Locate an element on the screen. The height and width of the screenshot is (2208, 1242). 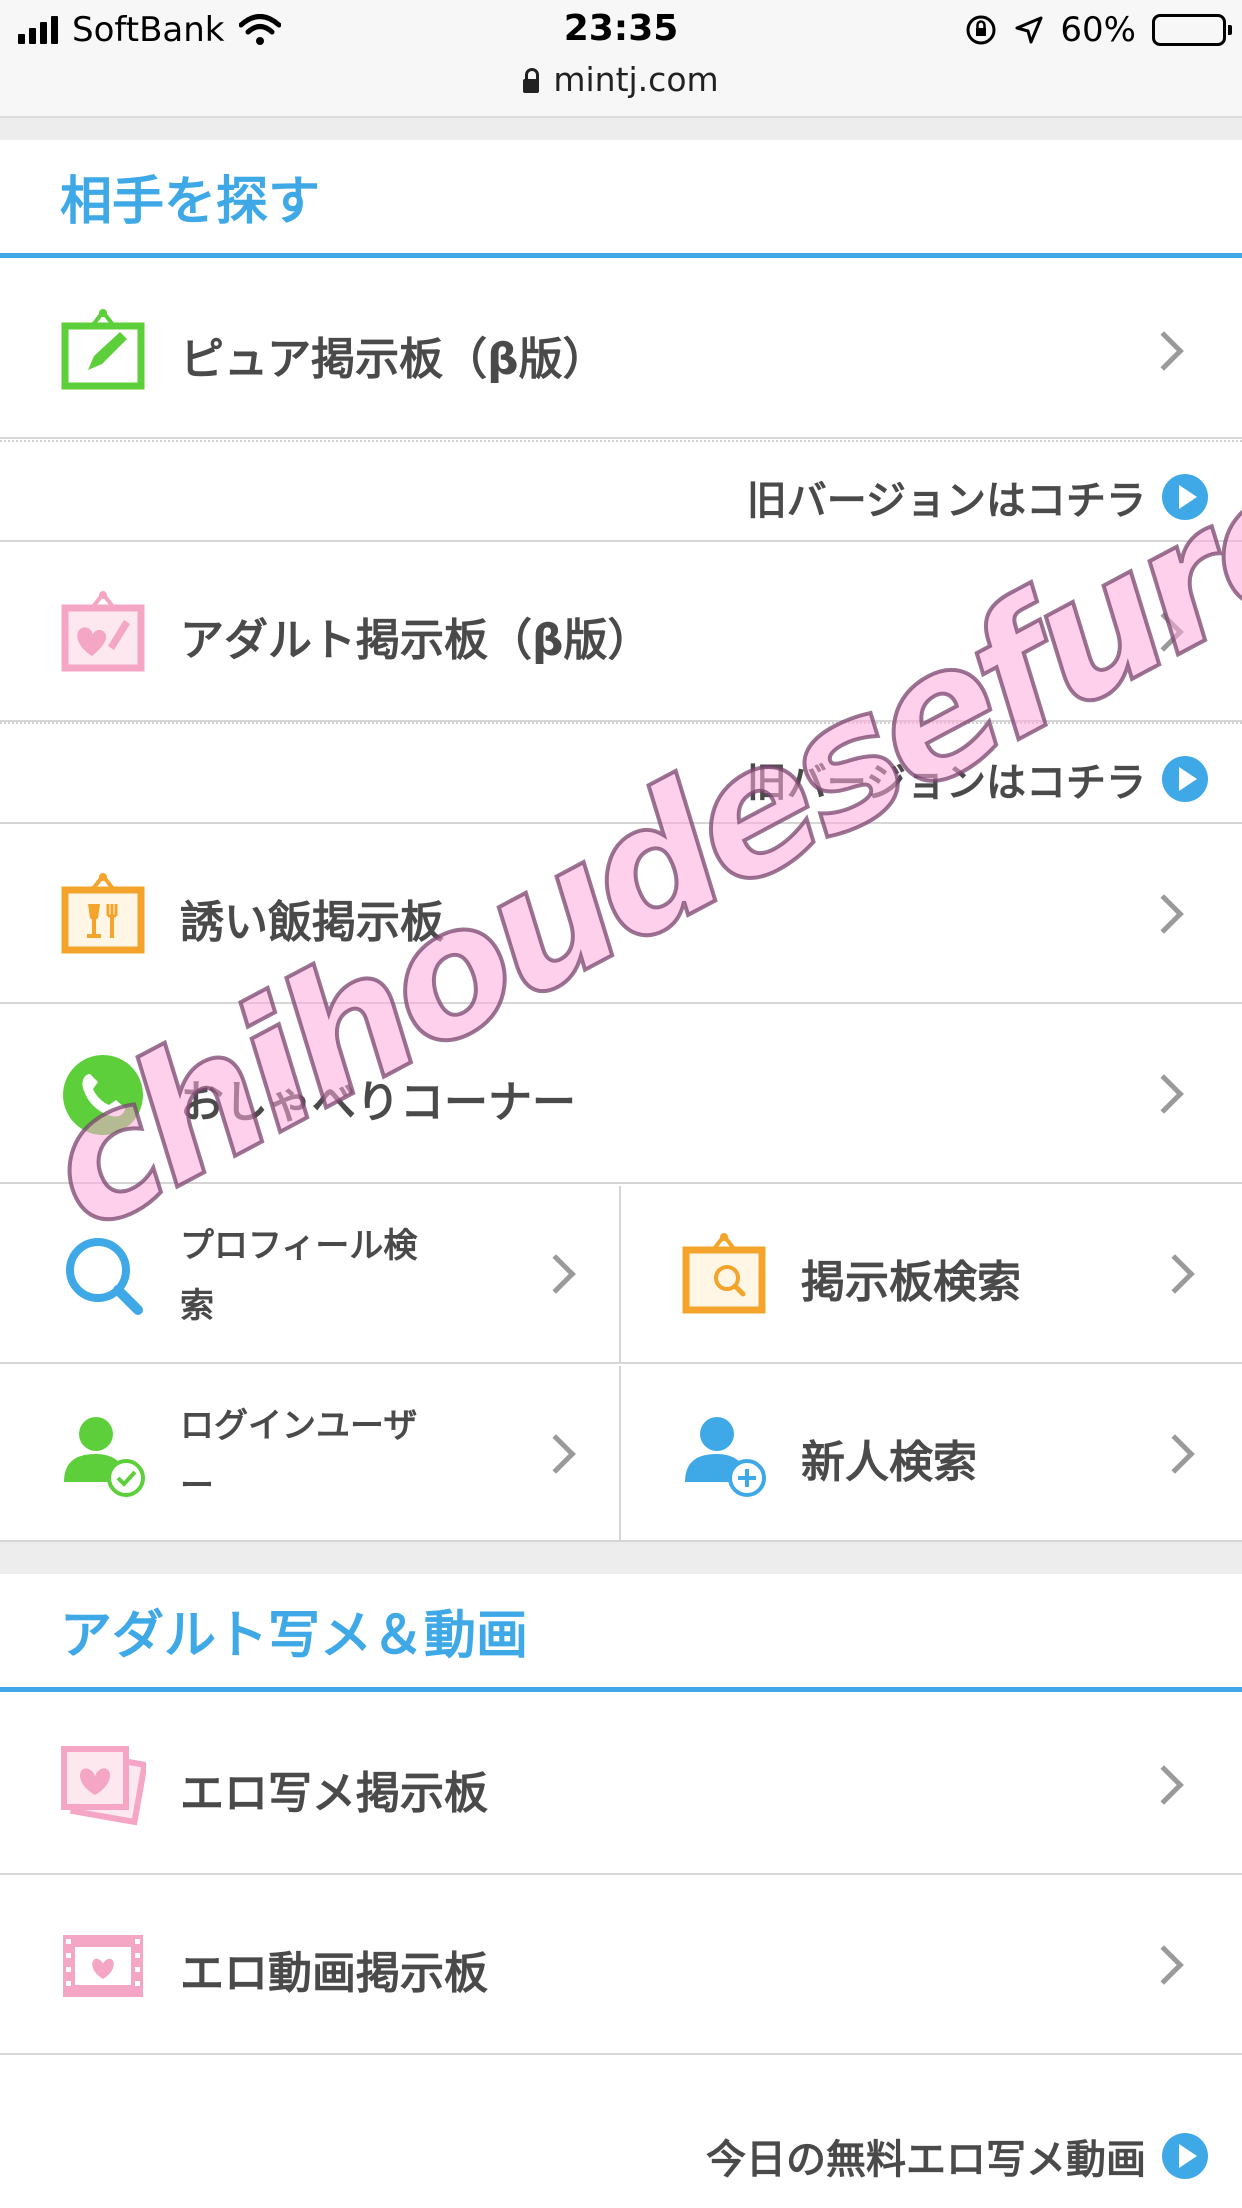
pure-board-old-version-row: 旧バージョンはコチラ is located at coordinates (621, 491).